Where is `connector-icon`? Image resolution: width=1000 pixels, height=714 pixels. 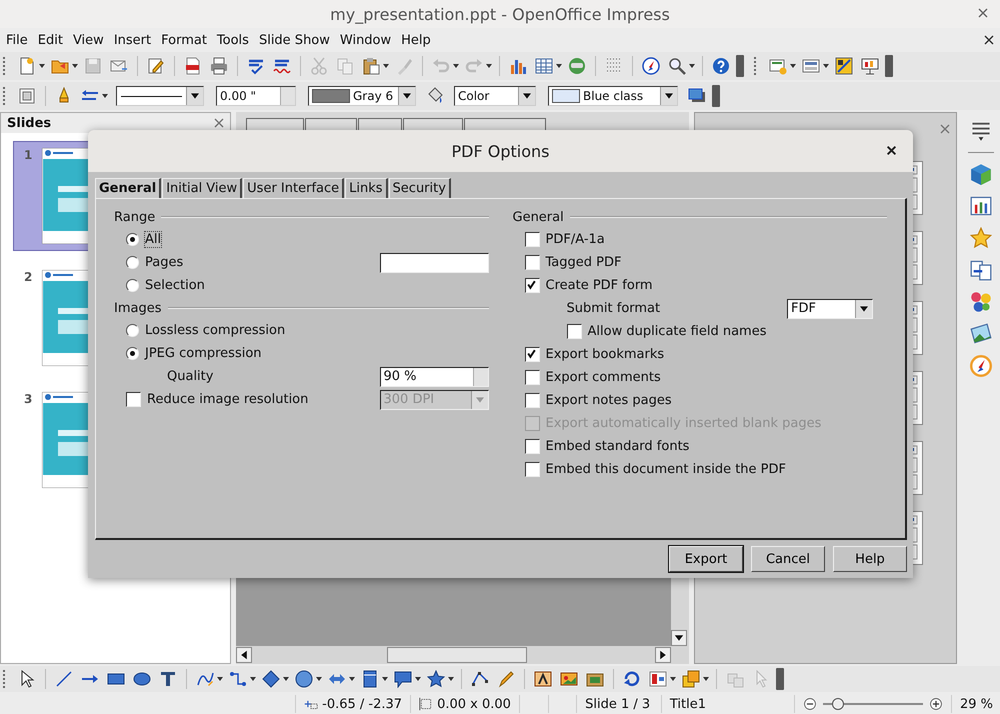
connector-icon is located at coordinates (238, 679).